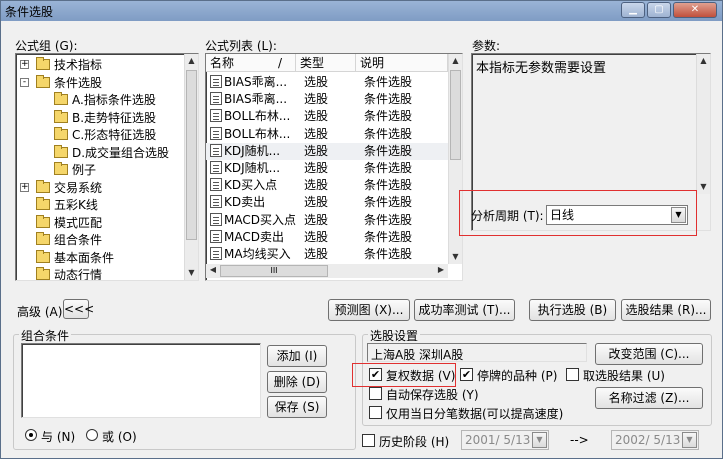  What do you see at coordinates (297, 356) in the screenshot?
I see `add-button: 添加 (I)` at bounding box center [297, 356].